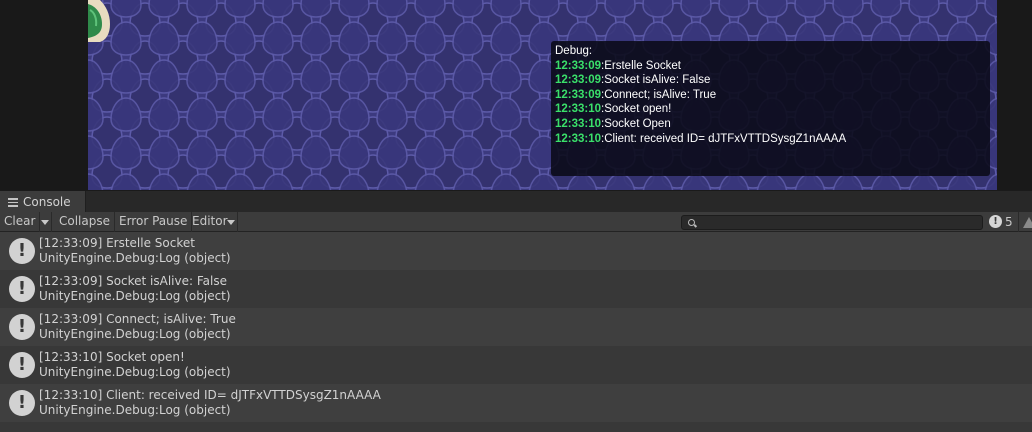 Image resolution: width=1032 pixels, height=432 pixels. I want to click on info-filter-toggle: ! 5, so click(1002, 222).